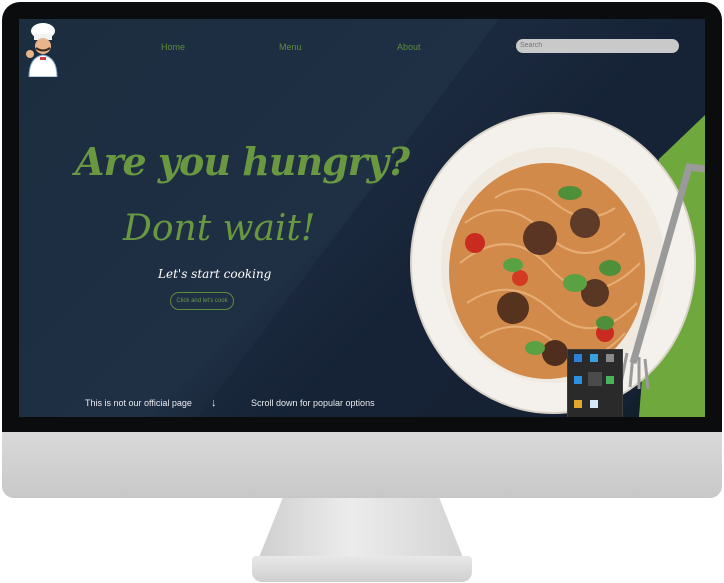  Describe the element at coordinates (409, 47) in the screenshot. I see `nav-about: About` at that location.